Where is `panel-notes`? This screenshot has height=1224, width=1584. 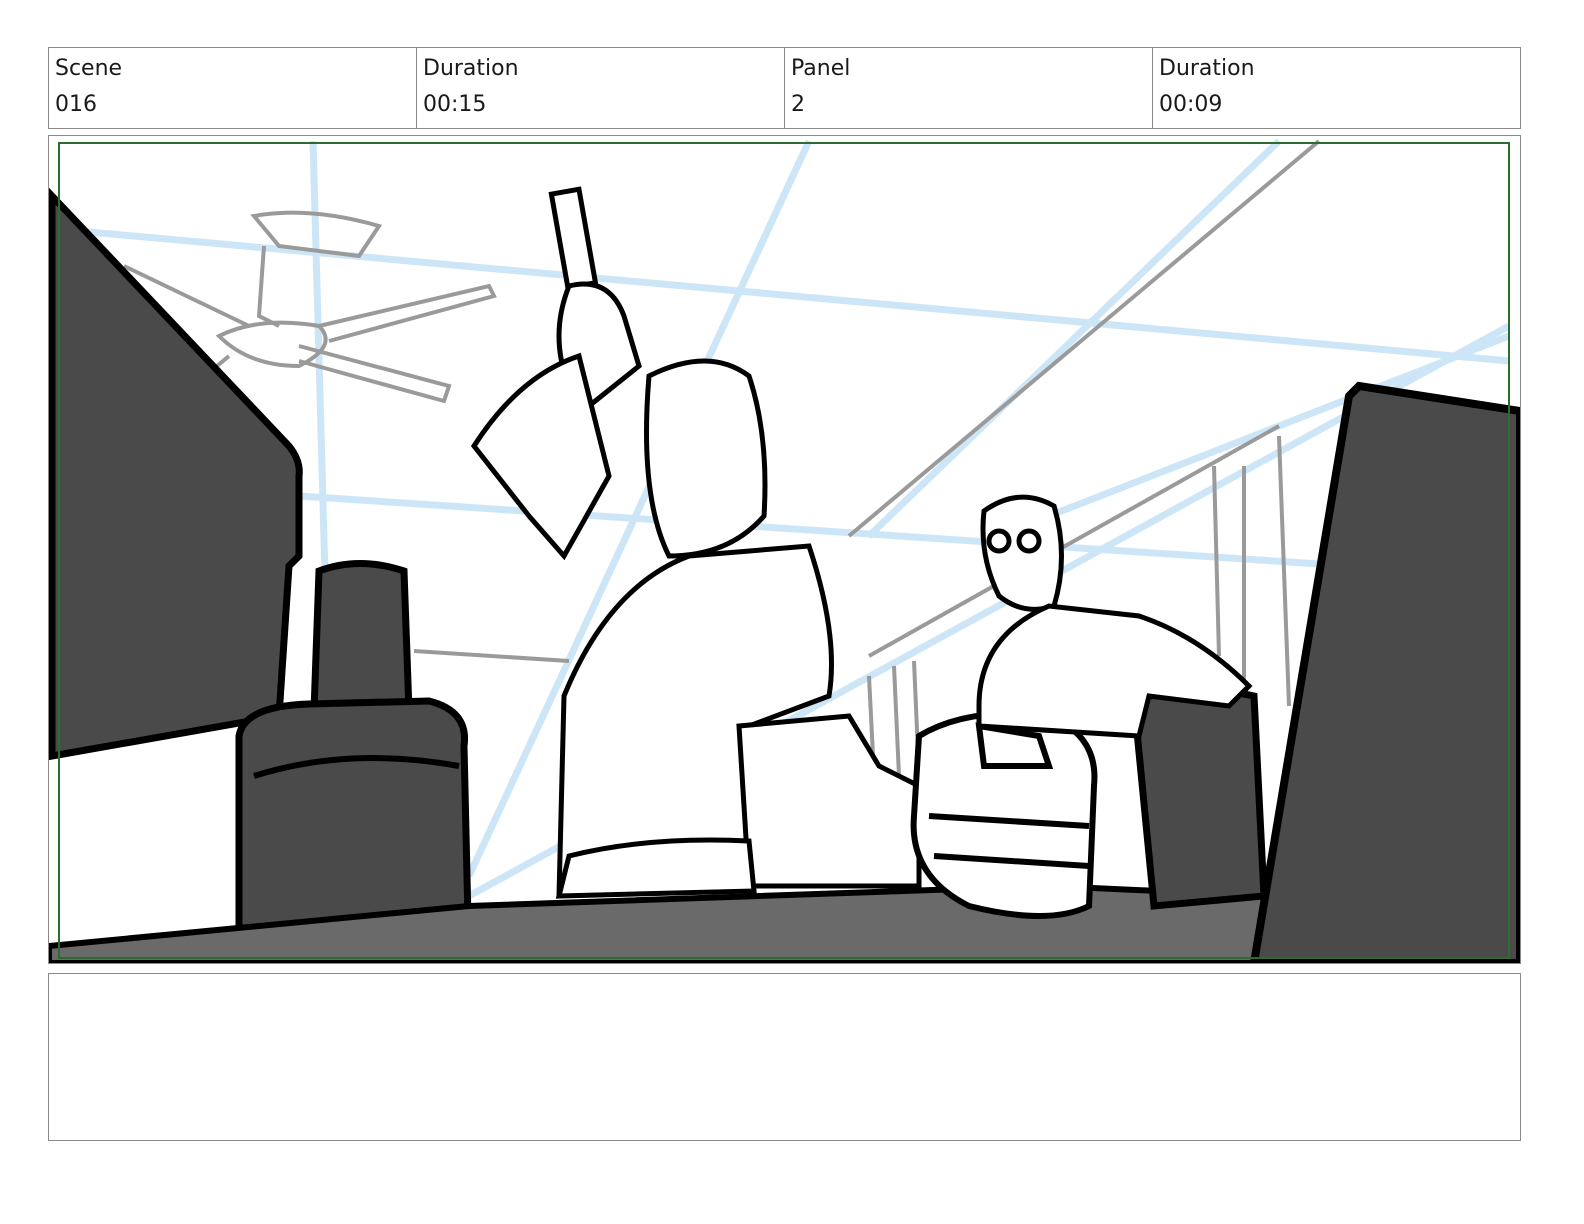 panel-notes is located at coordinates (784, 1057).